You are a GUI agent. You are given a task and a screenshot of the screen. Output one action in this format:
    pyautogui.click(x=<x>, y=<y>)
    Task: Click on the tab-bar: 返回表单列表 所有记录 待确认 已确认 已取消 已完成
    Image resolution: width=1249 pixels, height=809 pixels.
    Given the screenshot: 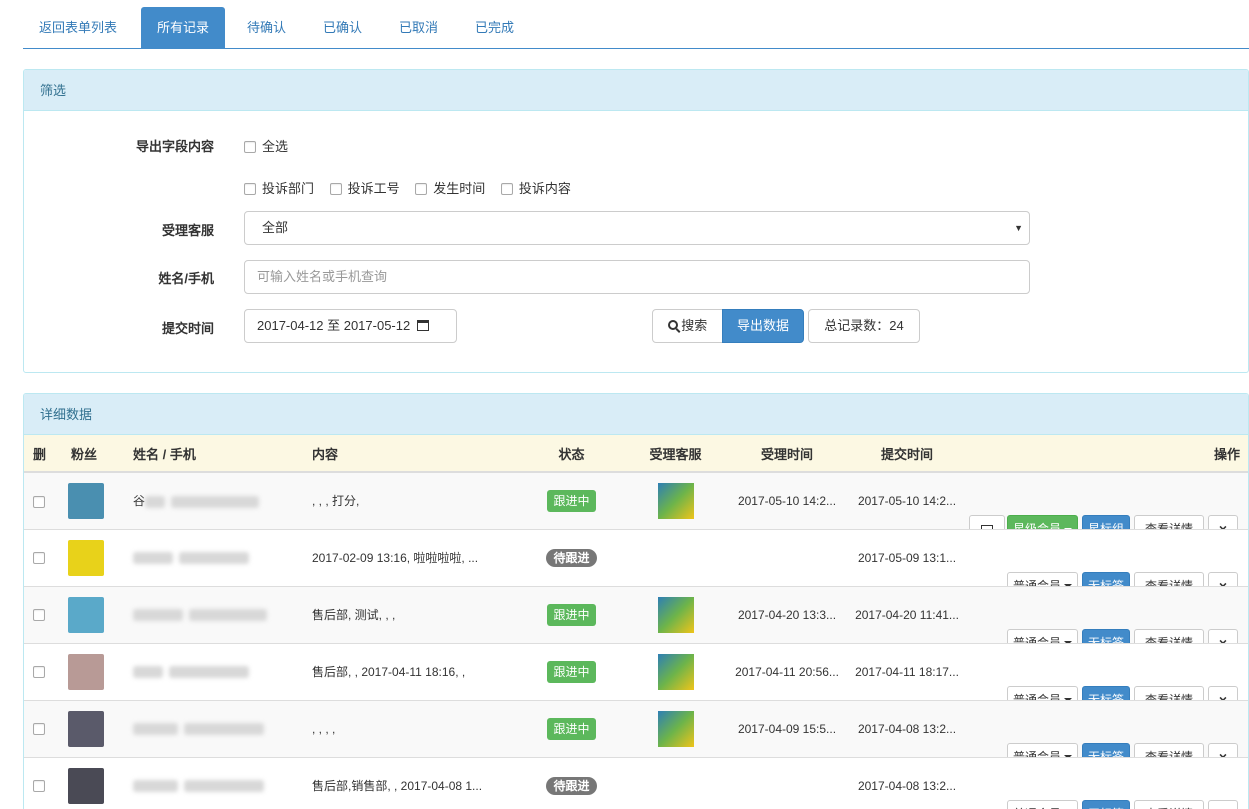 What is the action you would take?
    pyautogui.click(x=636, y=28)
    